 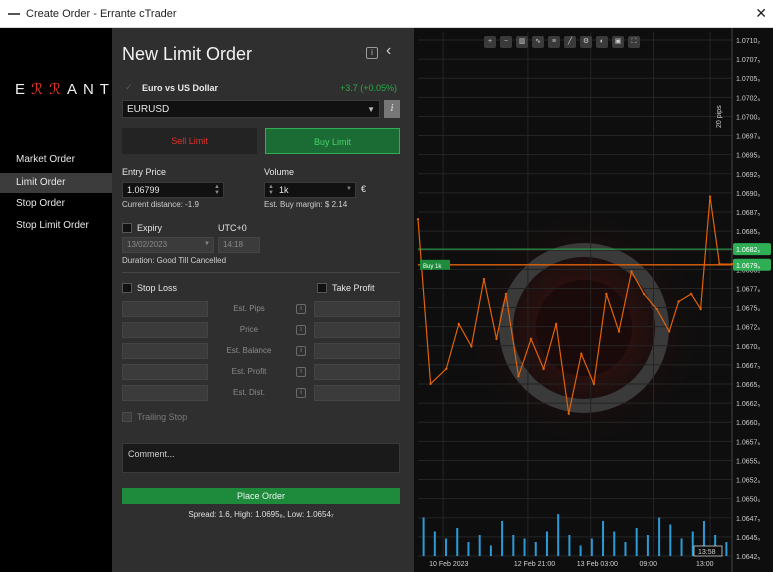 What do you see at coordinates (602, 42) in the screenshot?
I see `theme-icon: ◐` at bounding box center [602, 42].